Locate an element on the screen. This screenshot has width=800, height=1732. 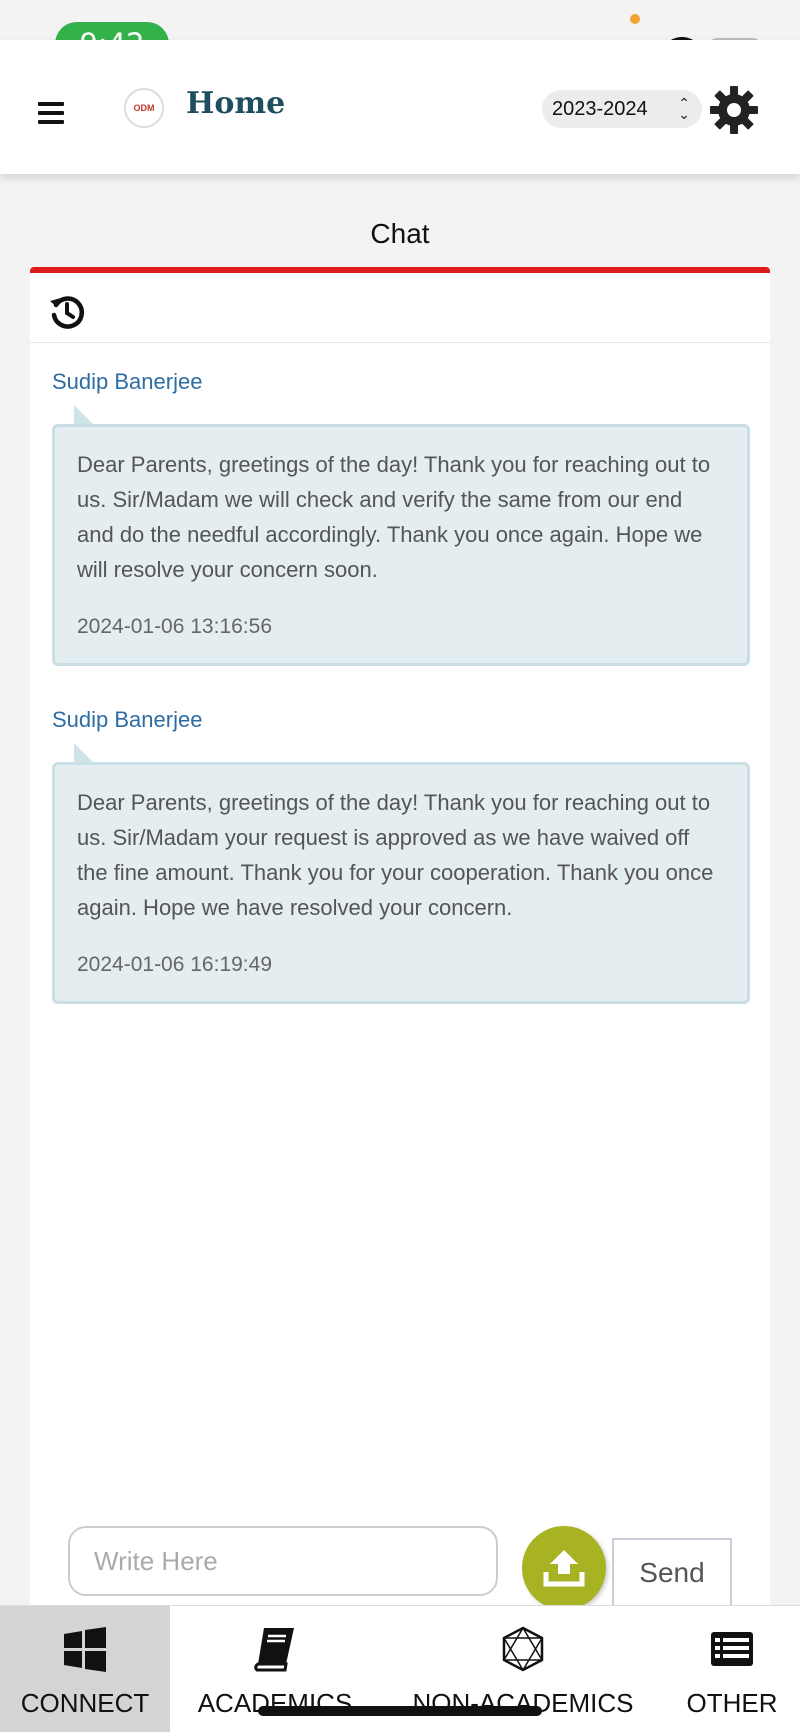
history-icon is located at coordinates (67, 312).